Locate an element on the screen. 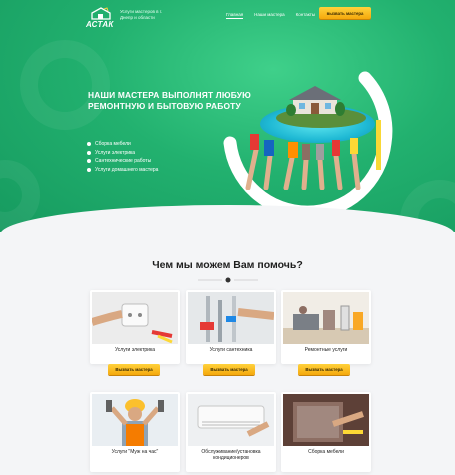 The width and height of the screenshot is (455, 475). service-card-plumber: Услуги сантехника is located at coordinates (231, 327).